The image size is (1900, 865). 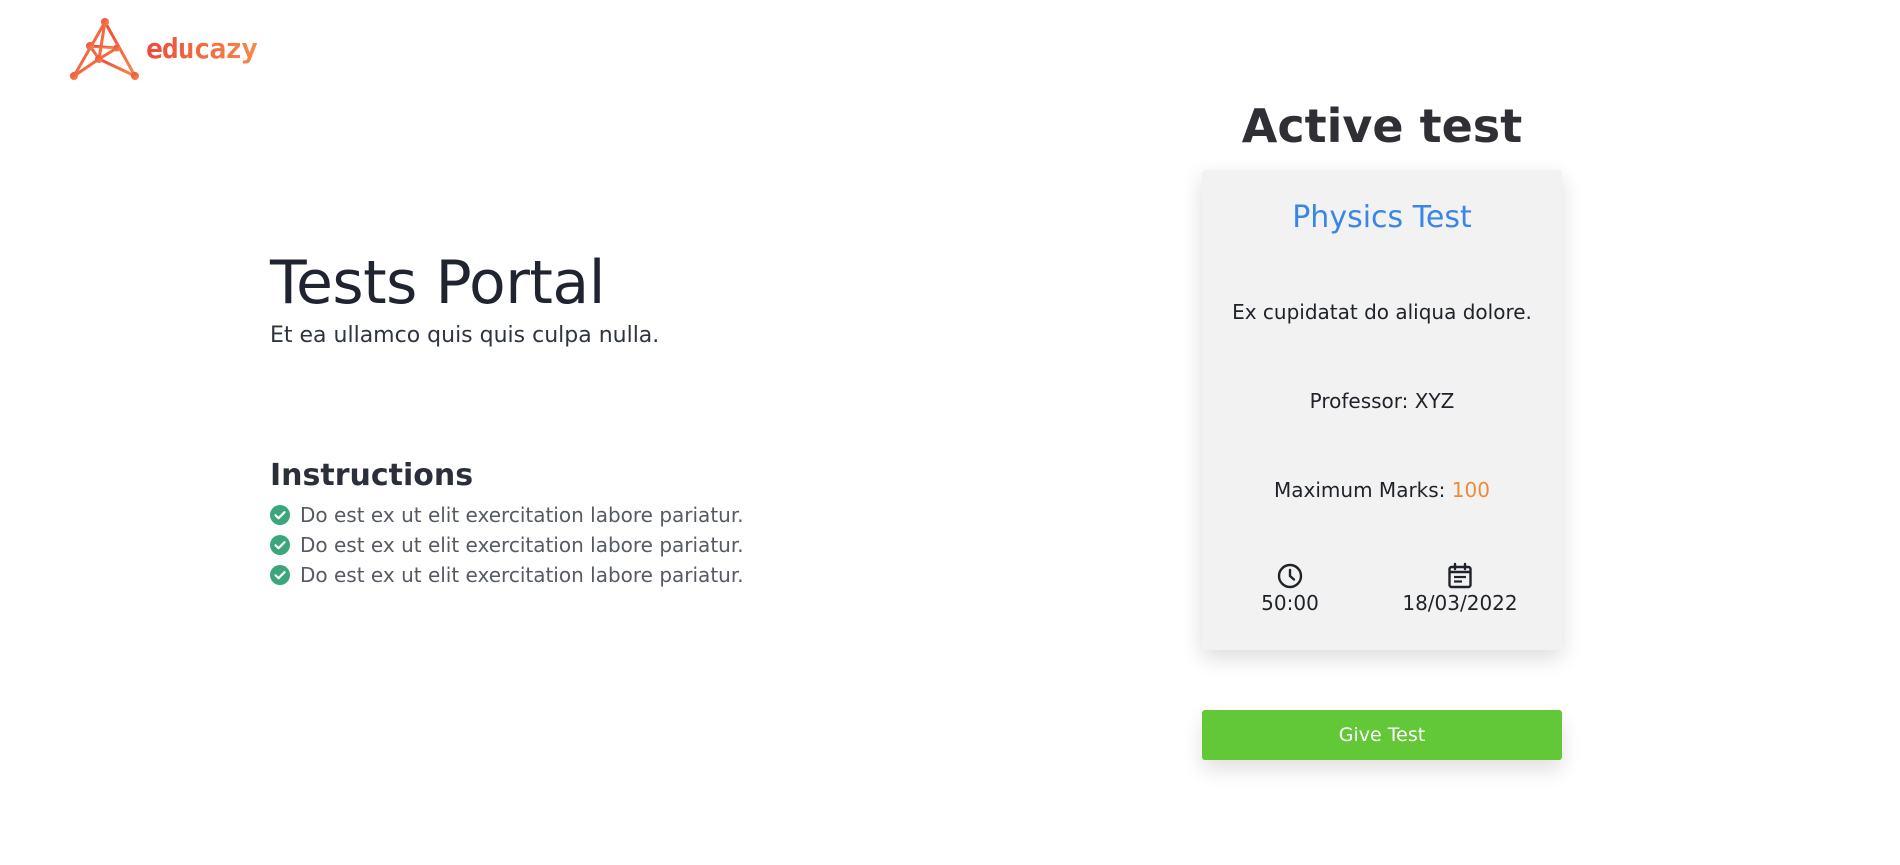 What do you see at coordinates (1382, 217) in the screenshot?
I see `test-title: Physics Test` at bounding box center [1382, 217].